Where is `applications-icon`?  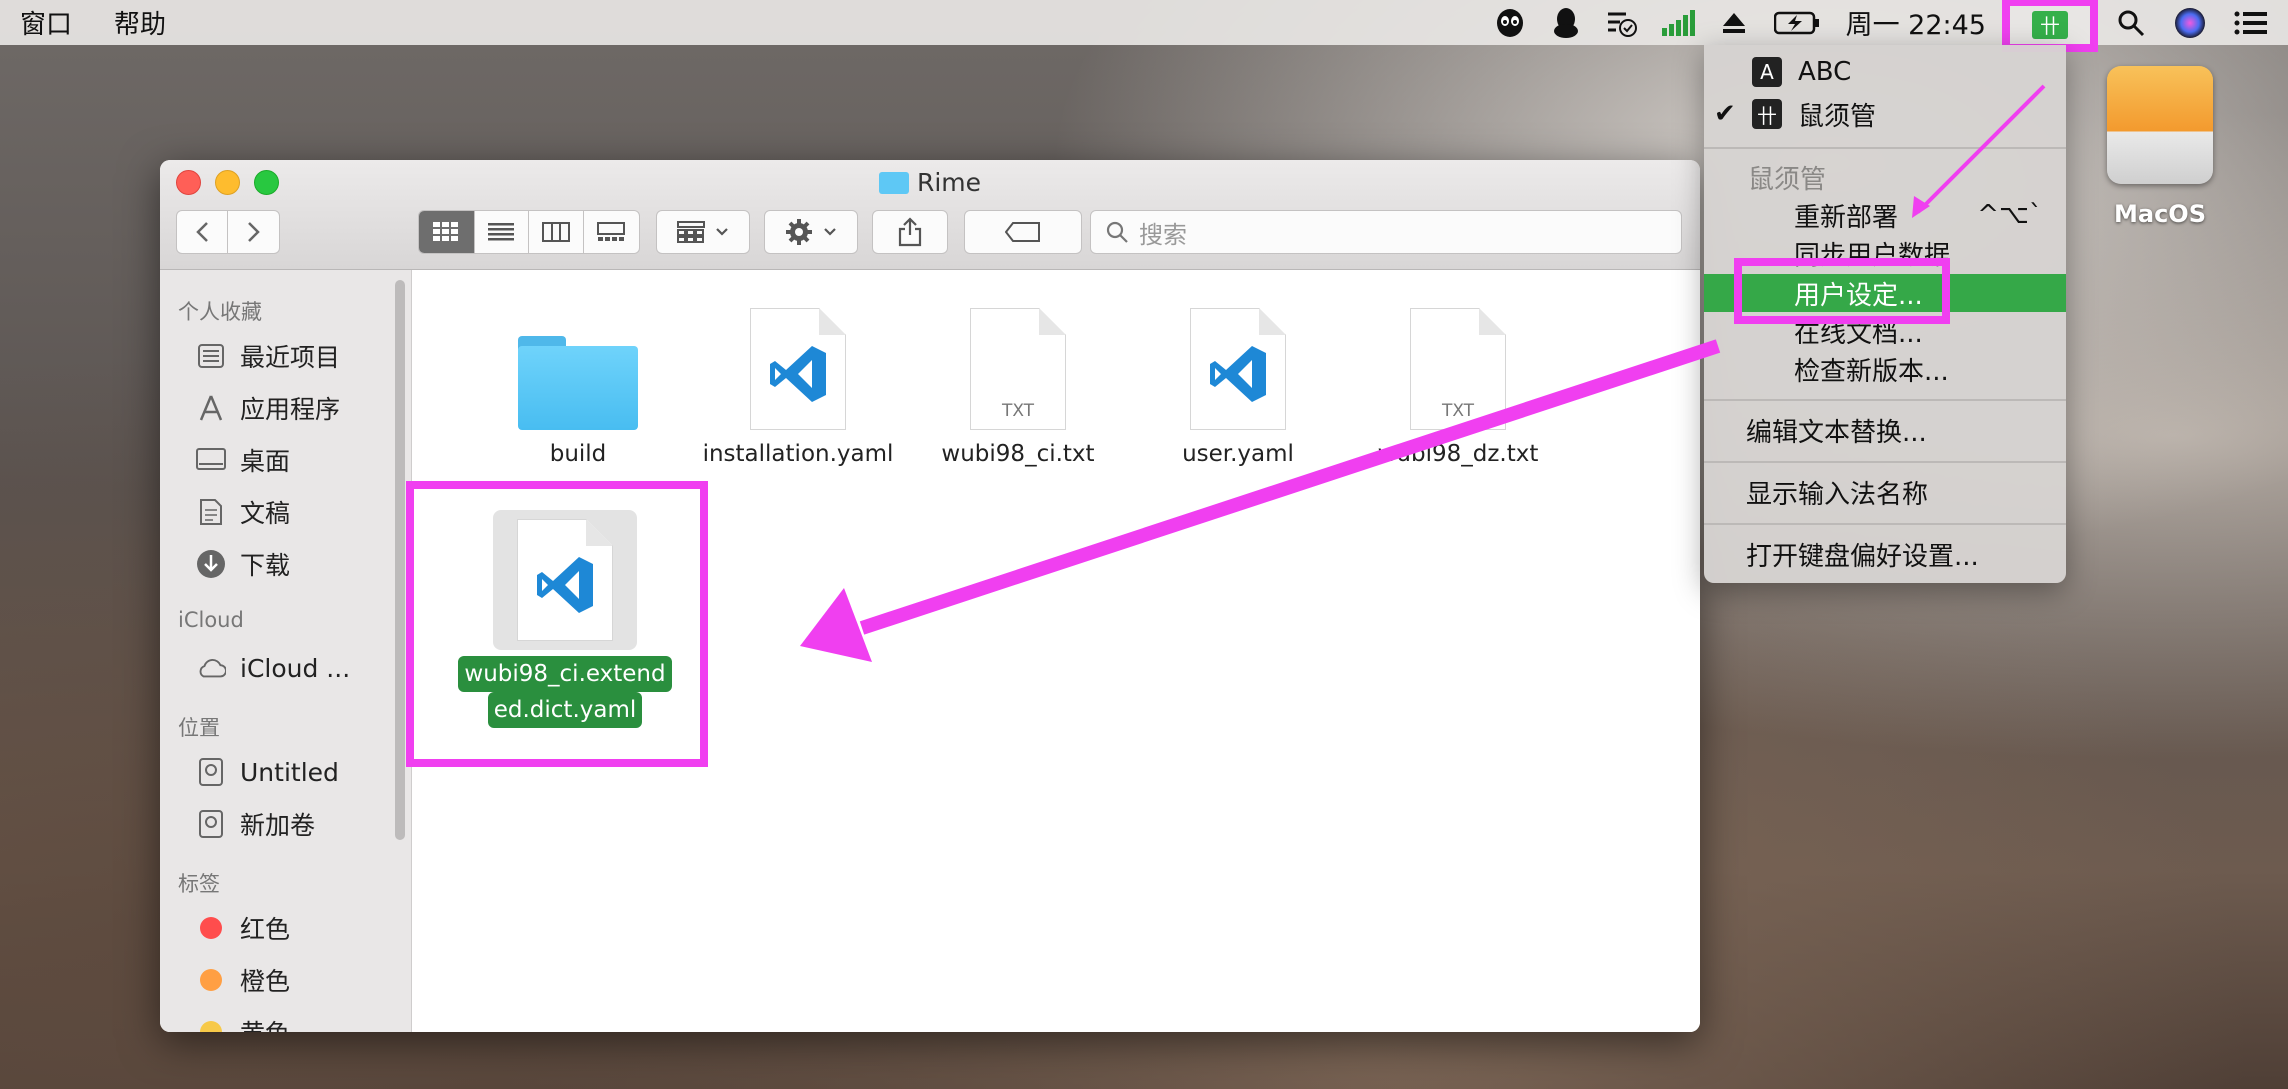
applications-icon is located at coordinates (211, 408).